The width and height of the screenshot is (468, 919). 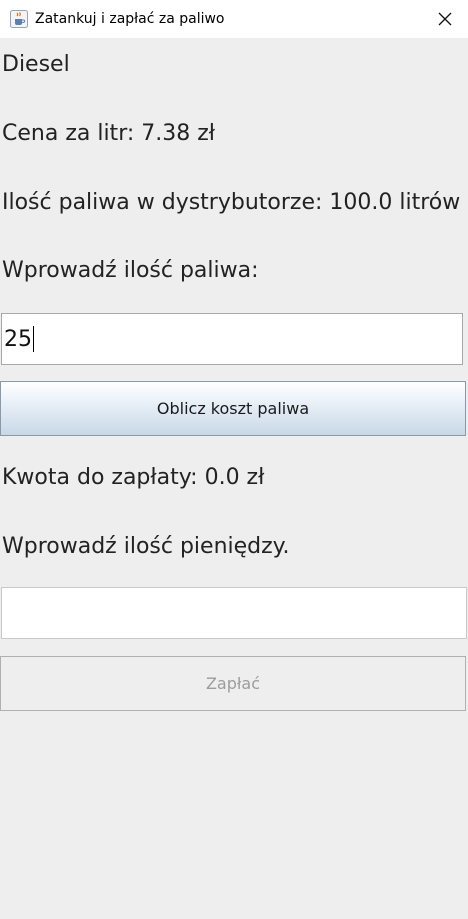 I want to click on calculate-cost-label: Oblicz koszt paliwa, so click(x=233, y=408).